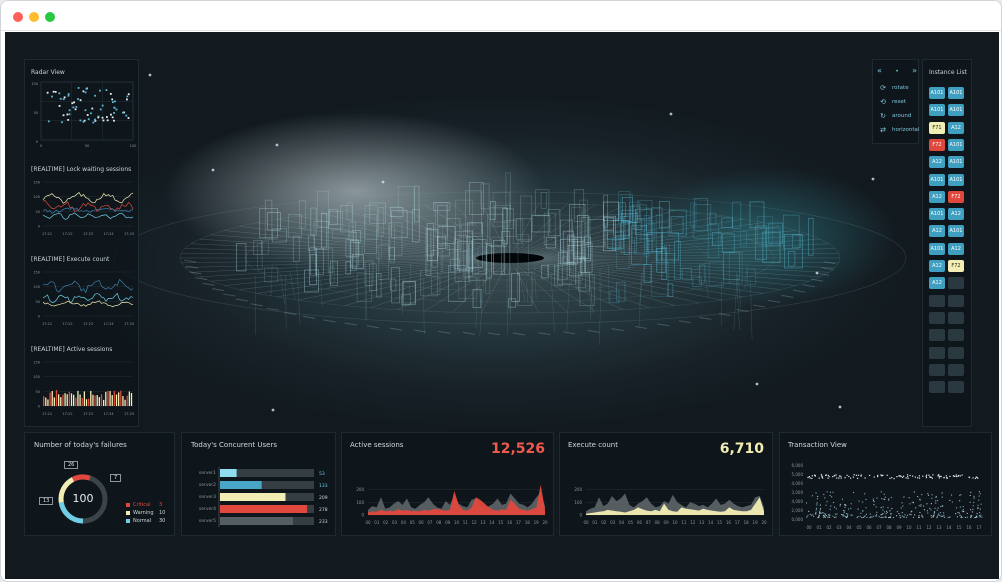  What do you see at coordinates (937, 127) in the screenshot?
I see `instance-cell-f71: F71` at bounding box center [937, 127].